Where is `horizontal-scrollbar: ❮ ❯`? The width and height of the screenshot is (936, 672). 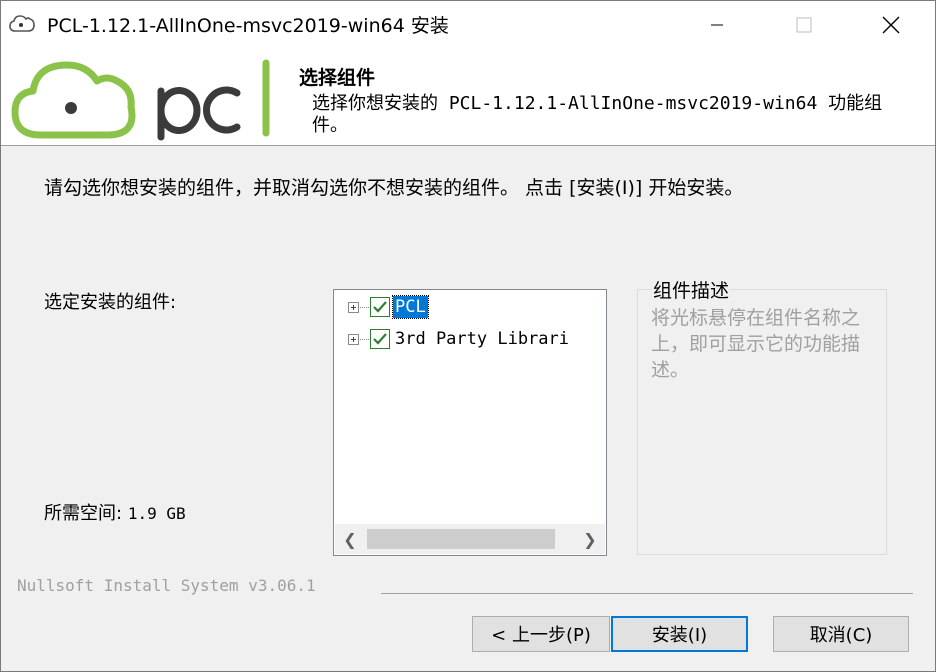 horizontal-scrollbar: ❮ ❯ is located at coordinates (470, 539).